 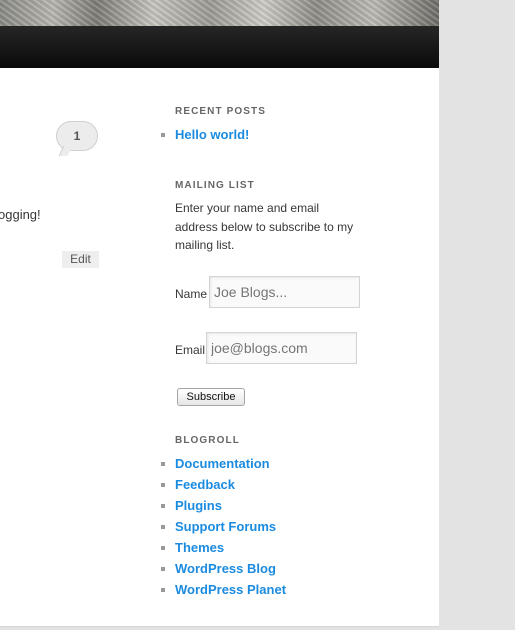 I want to click on blogroll-link-documentation: Documentation, so click(x=222, y=463).